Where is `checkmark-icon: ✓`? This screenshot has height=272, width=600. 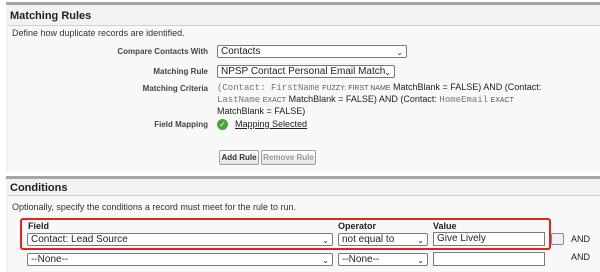 checkmark-icon: ✓ is located at coordinates (222, 124).